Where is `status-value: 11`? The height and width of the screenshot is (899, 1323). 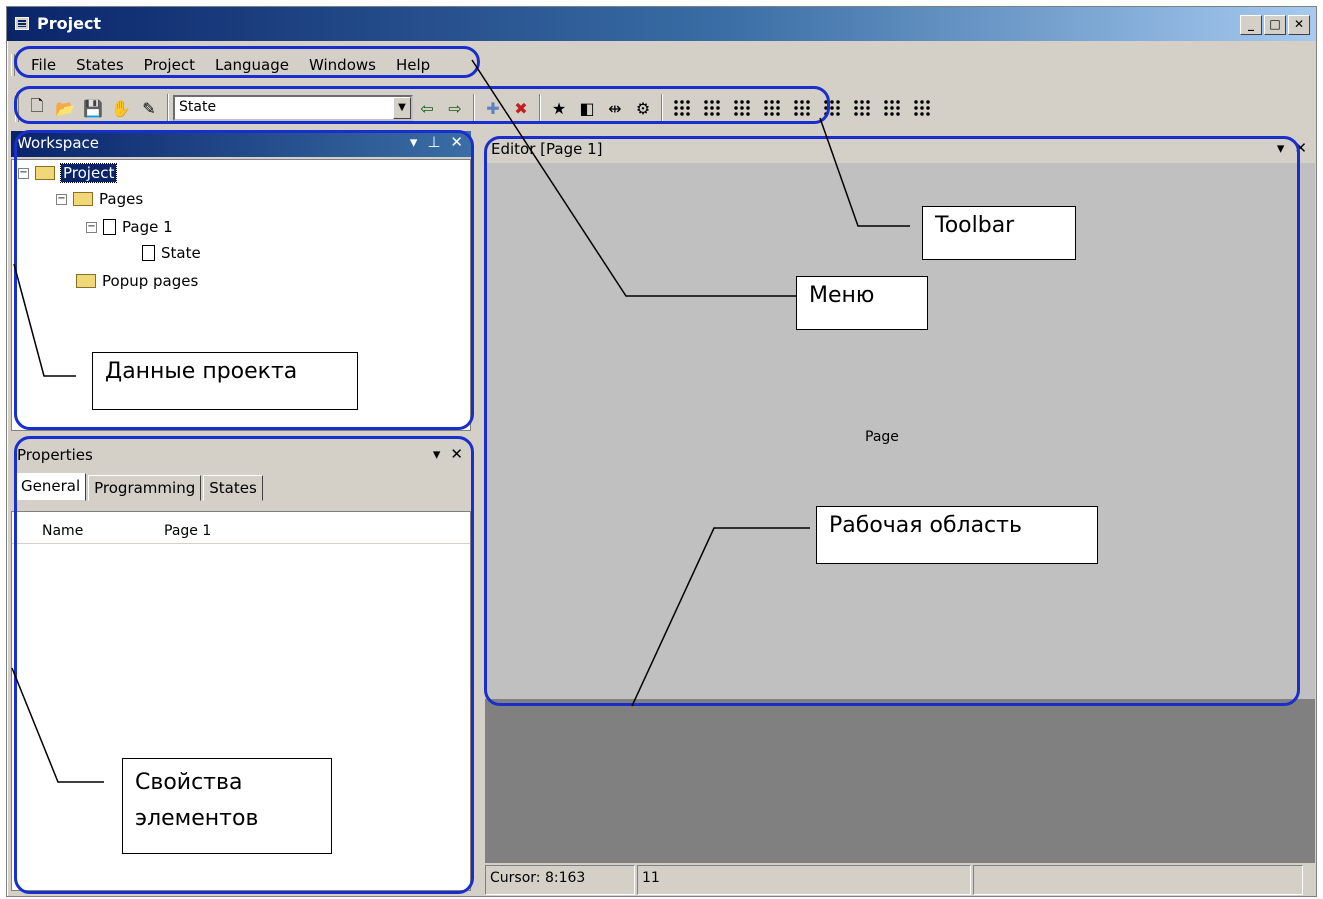
status-value: 11 is located at coordinates (804, 880).